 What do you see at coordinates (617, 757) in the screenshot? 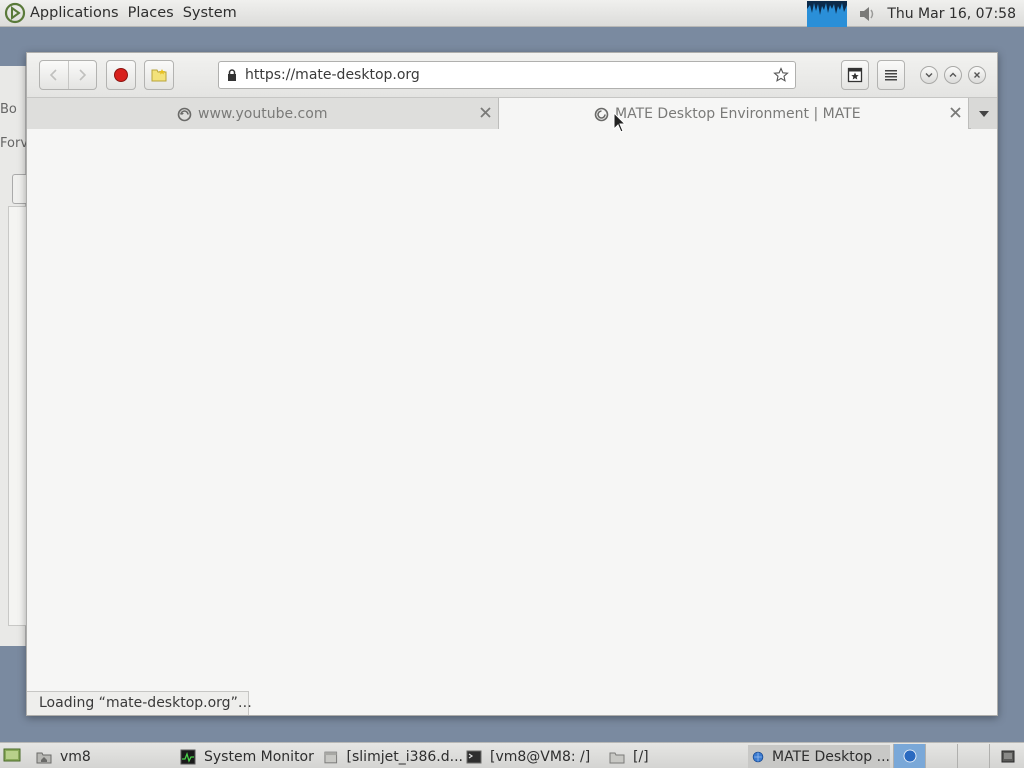
I see `folder-icon` at bounding box center [617, 757].